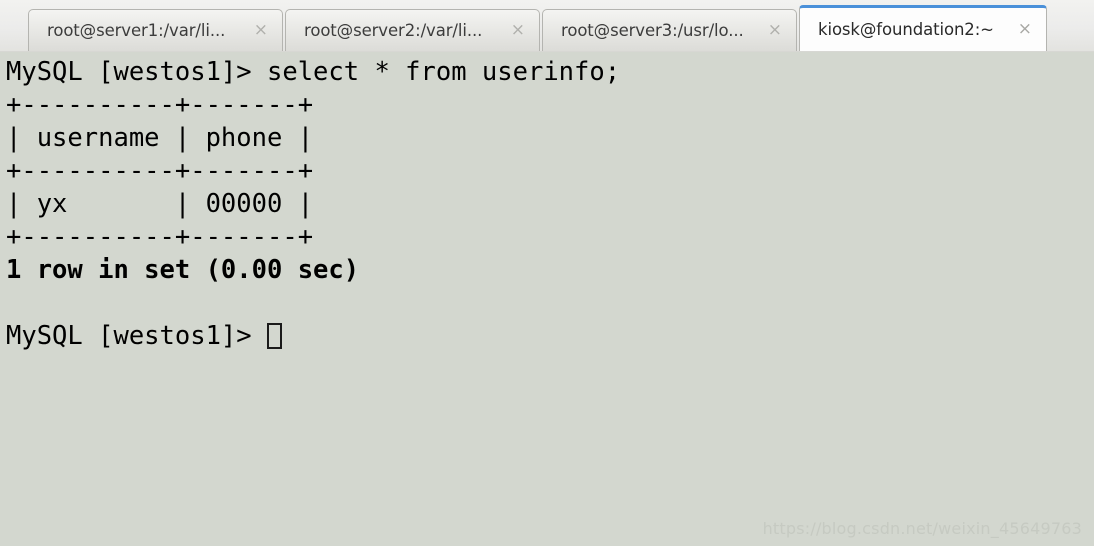 The image size is (1094, 546). I want to click on terminal-line-prompt: MySQL [westos1]>, so click(550, 336).